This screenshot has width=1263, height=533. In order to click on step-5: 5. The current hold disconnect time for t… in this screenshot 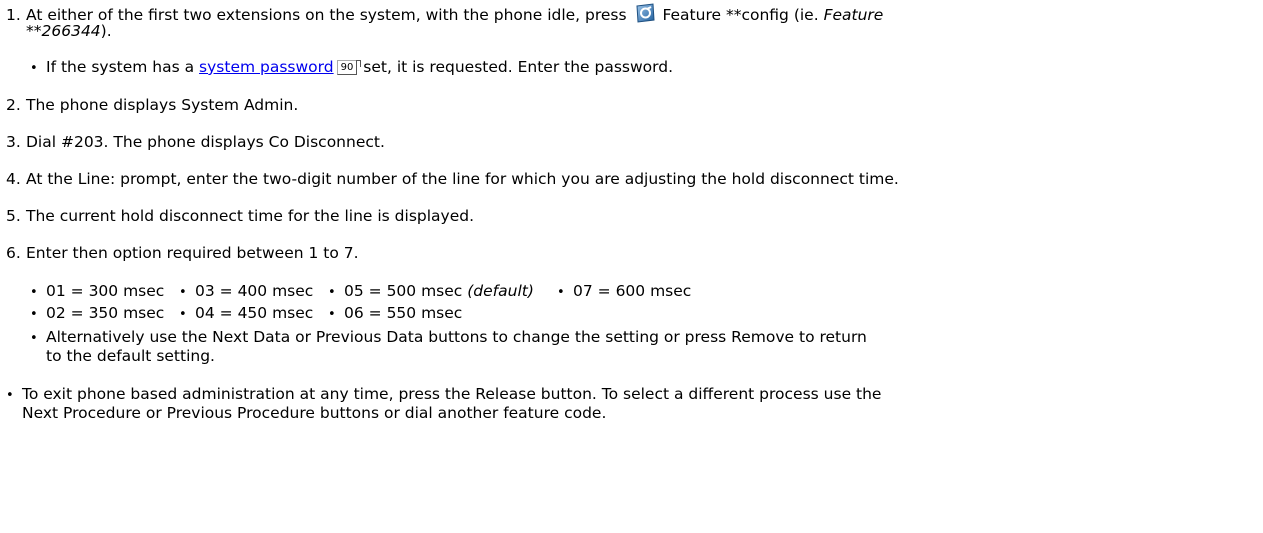, I will do `click(240, 216)`.